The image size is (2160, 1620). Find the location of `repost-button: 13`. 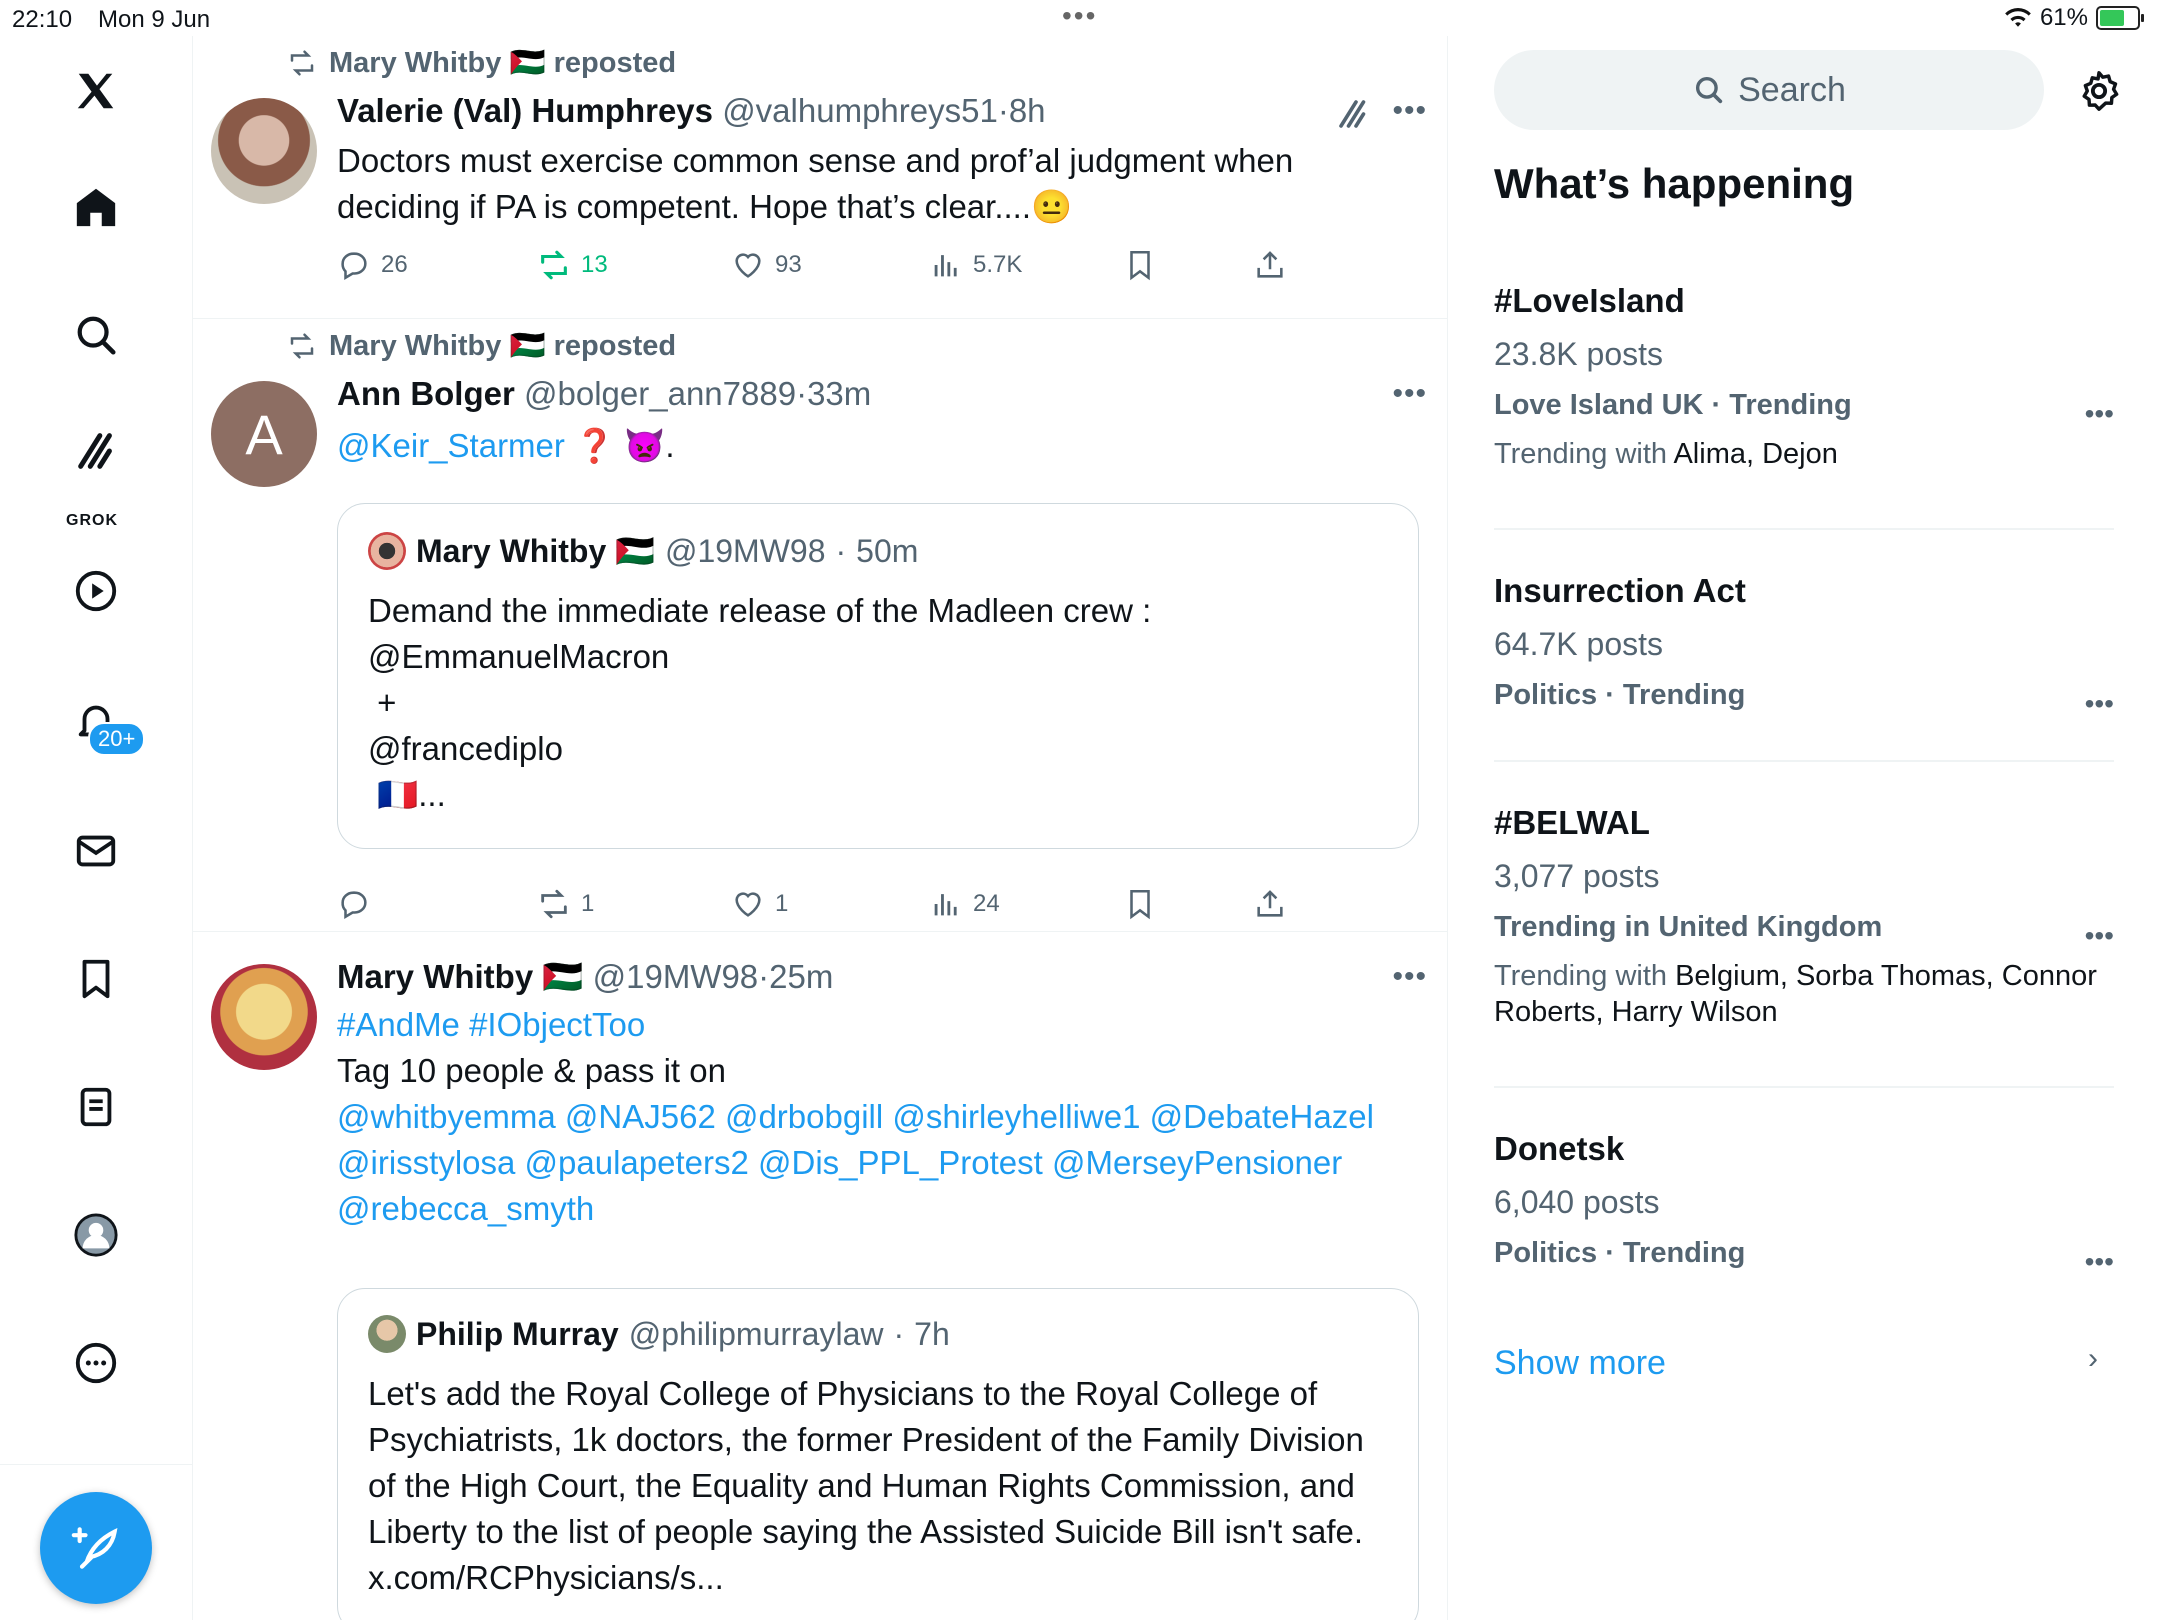

repost-button: 13 is located at coordinates (572, 265).